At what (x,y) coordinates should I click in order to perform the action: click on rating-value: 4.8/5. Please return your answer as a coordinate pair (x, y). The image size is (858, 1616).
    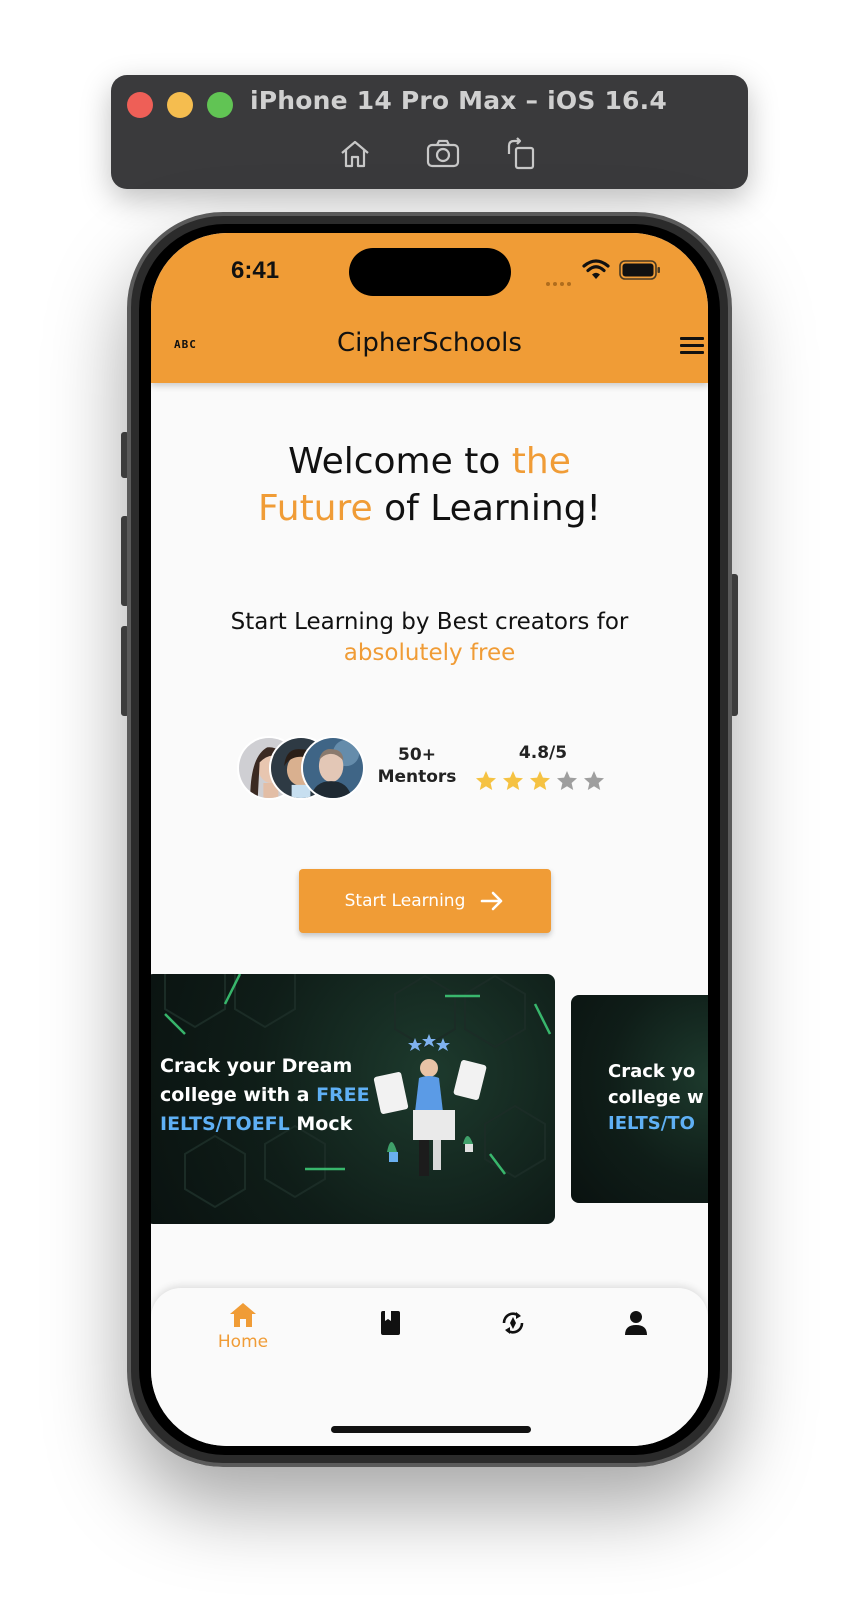
    Looking at the image, I should click on (543, 753).